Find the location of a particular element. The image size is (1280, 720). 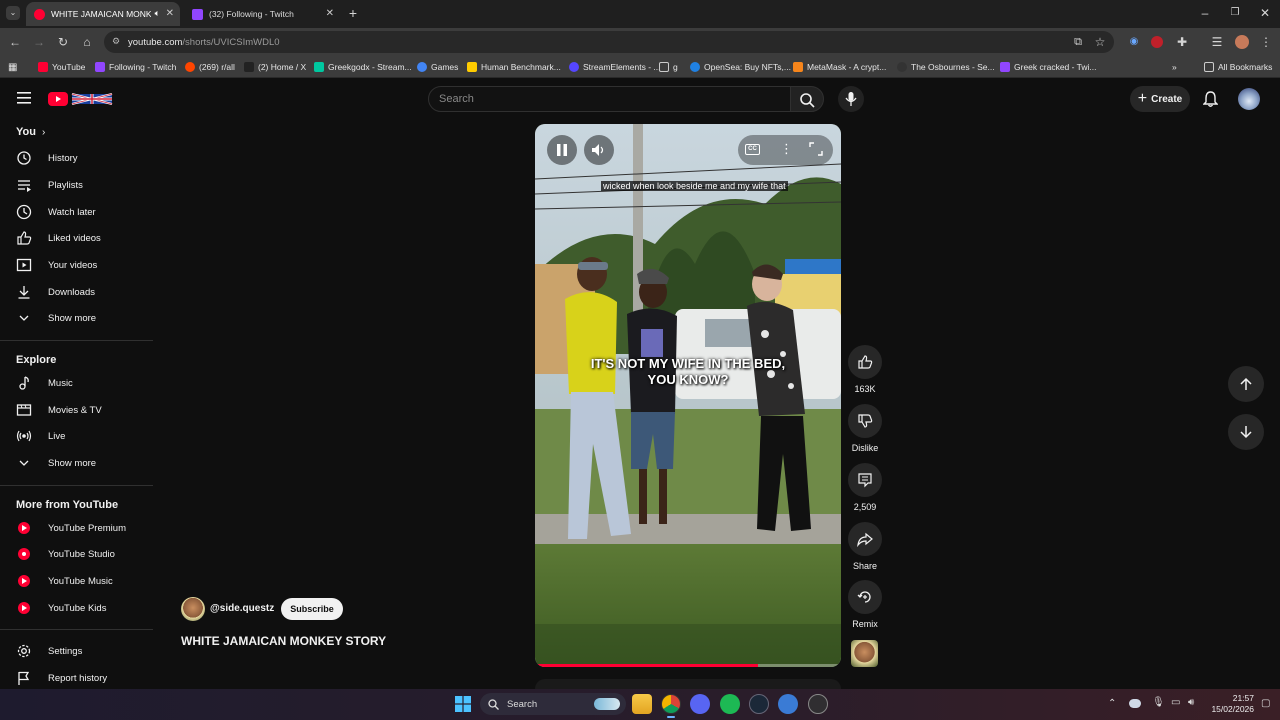

sidebar-item-live: Live is located at coordinates (84, 436).